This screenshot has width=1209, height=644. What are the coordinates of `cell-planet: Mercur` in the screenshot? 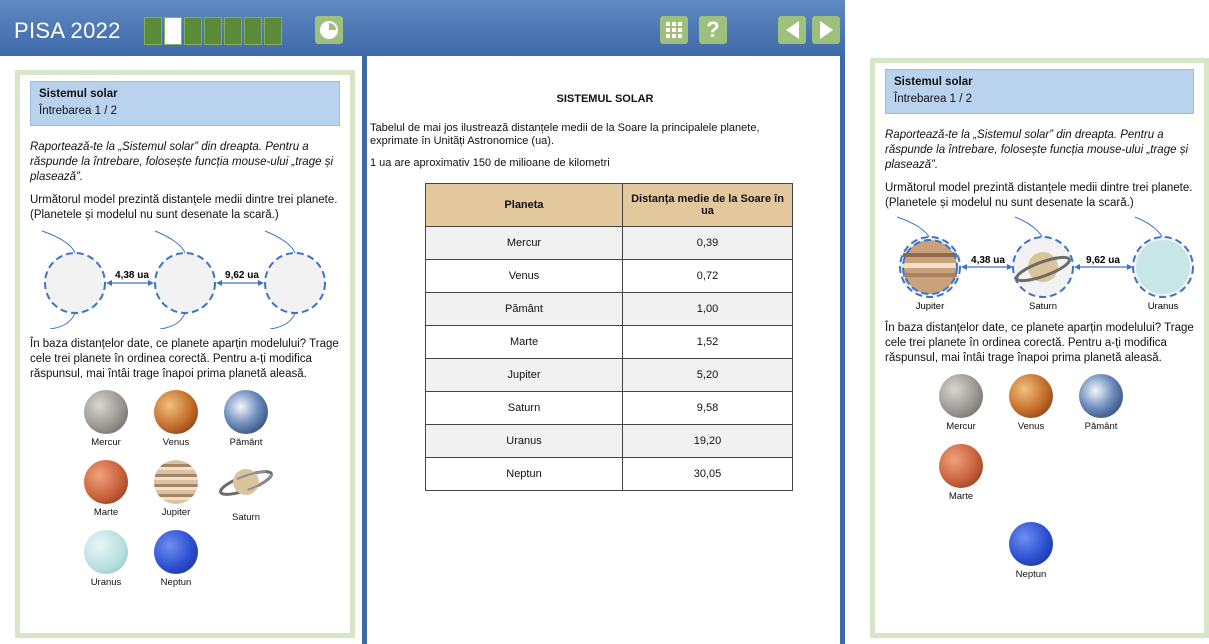 It's located at (524, 243).